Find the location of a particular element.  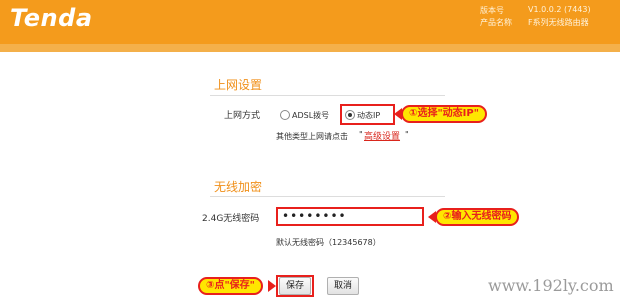

dynamic-ip-radio-label: 动态IP is located at coordinates (368, 115).